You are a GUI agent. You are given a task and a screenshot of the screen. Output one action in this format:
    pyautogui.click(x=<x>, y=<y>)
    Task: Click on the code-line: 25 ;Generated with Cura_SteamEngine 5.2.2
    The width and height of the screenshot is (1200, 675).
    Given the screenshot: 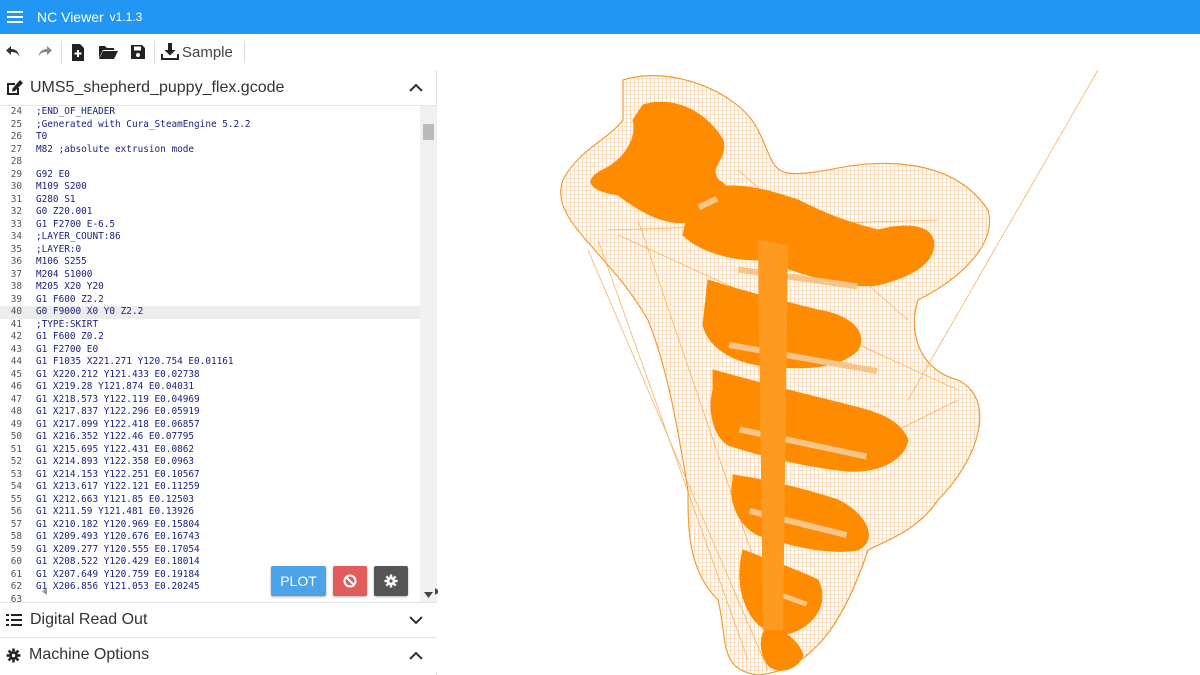 What is the action you would take?
    pyautogui.click(x=210, y=125)
    